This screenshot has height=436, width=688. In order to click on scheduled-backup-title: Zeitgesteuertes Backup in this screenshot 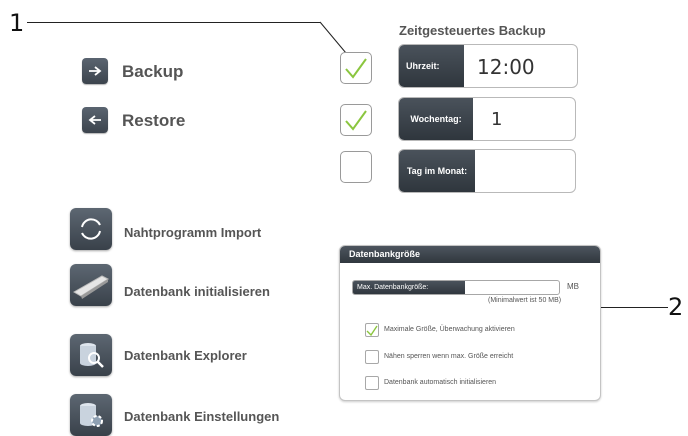, I will do `click(472, 30)`.